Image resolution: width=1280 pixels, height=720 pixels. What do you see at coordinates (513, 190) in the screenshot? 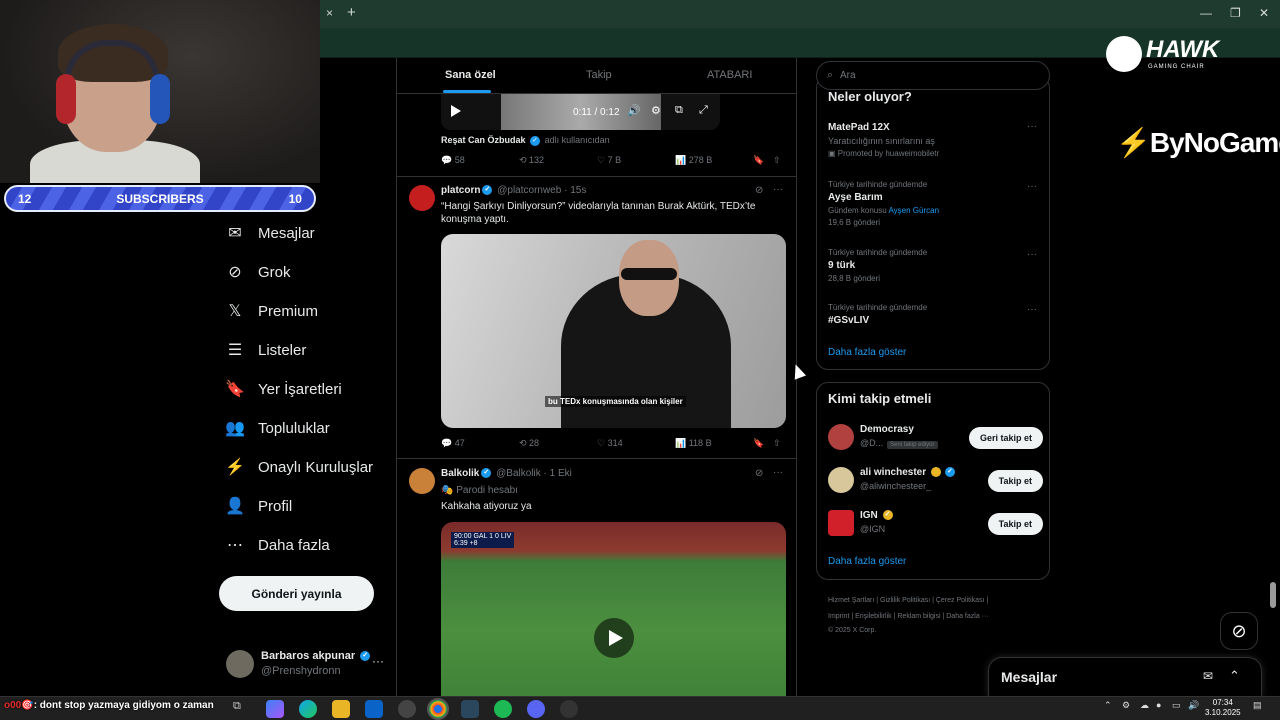
I see `tweet-author: platcorn ✓ @platcornweb · 15s` at bounding box center [513, 190].